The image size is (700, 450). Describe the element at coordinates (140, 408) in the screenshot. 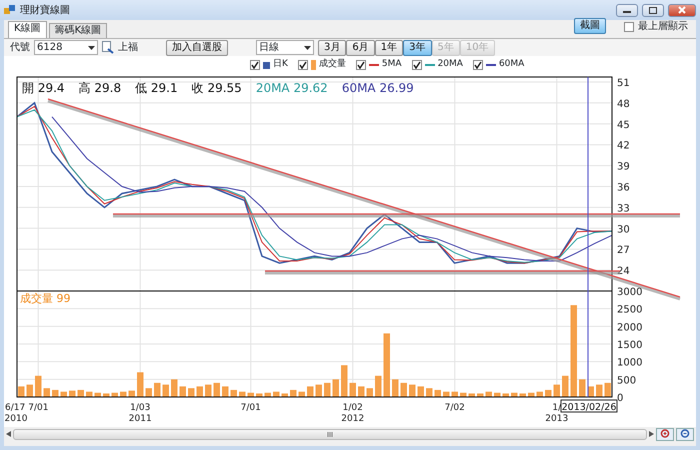

I see `axis-label: 1/03` at that location.